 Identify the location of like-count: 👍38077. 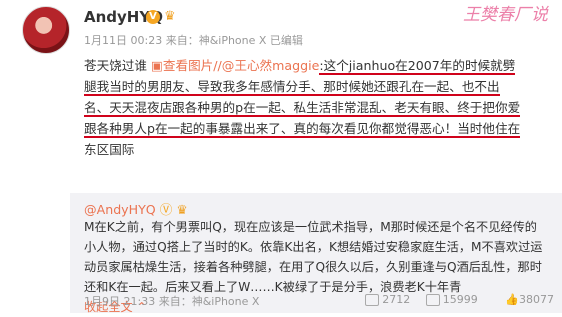
(523, 299).